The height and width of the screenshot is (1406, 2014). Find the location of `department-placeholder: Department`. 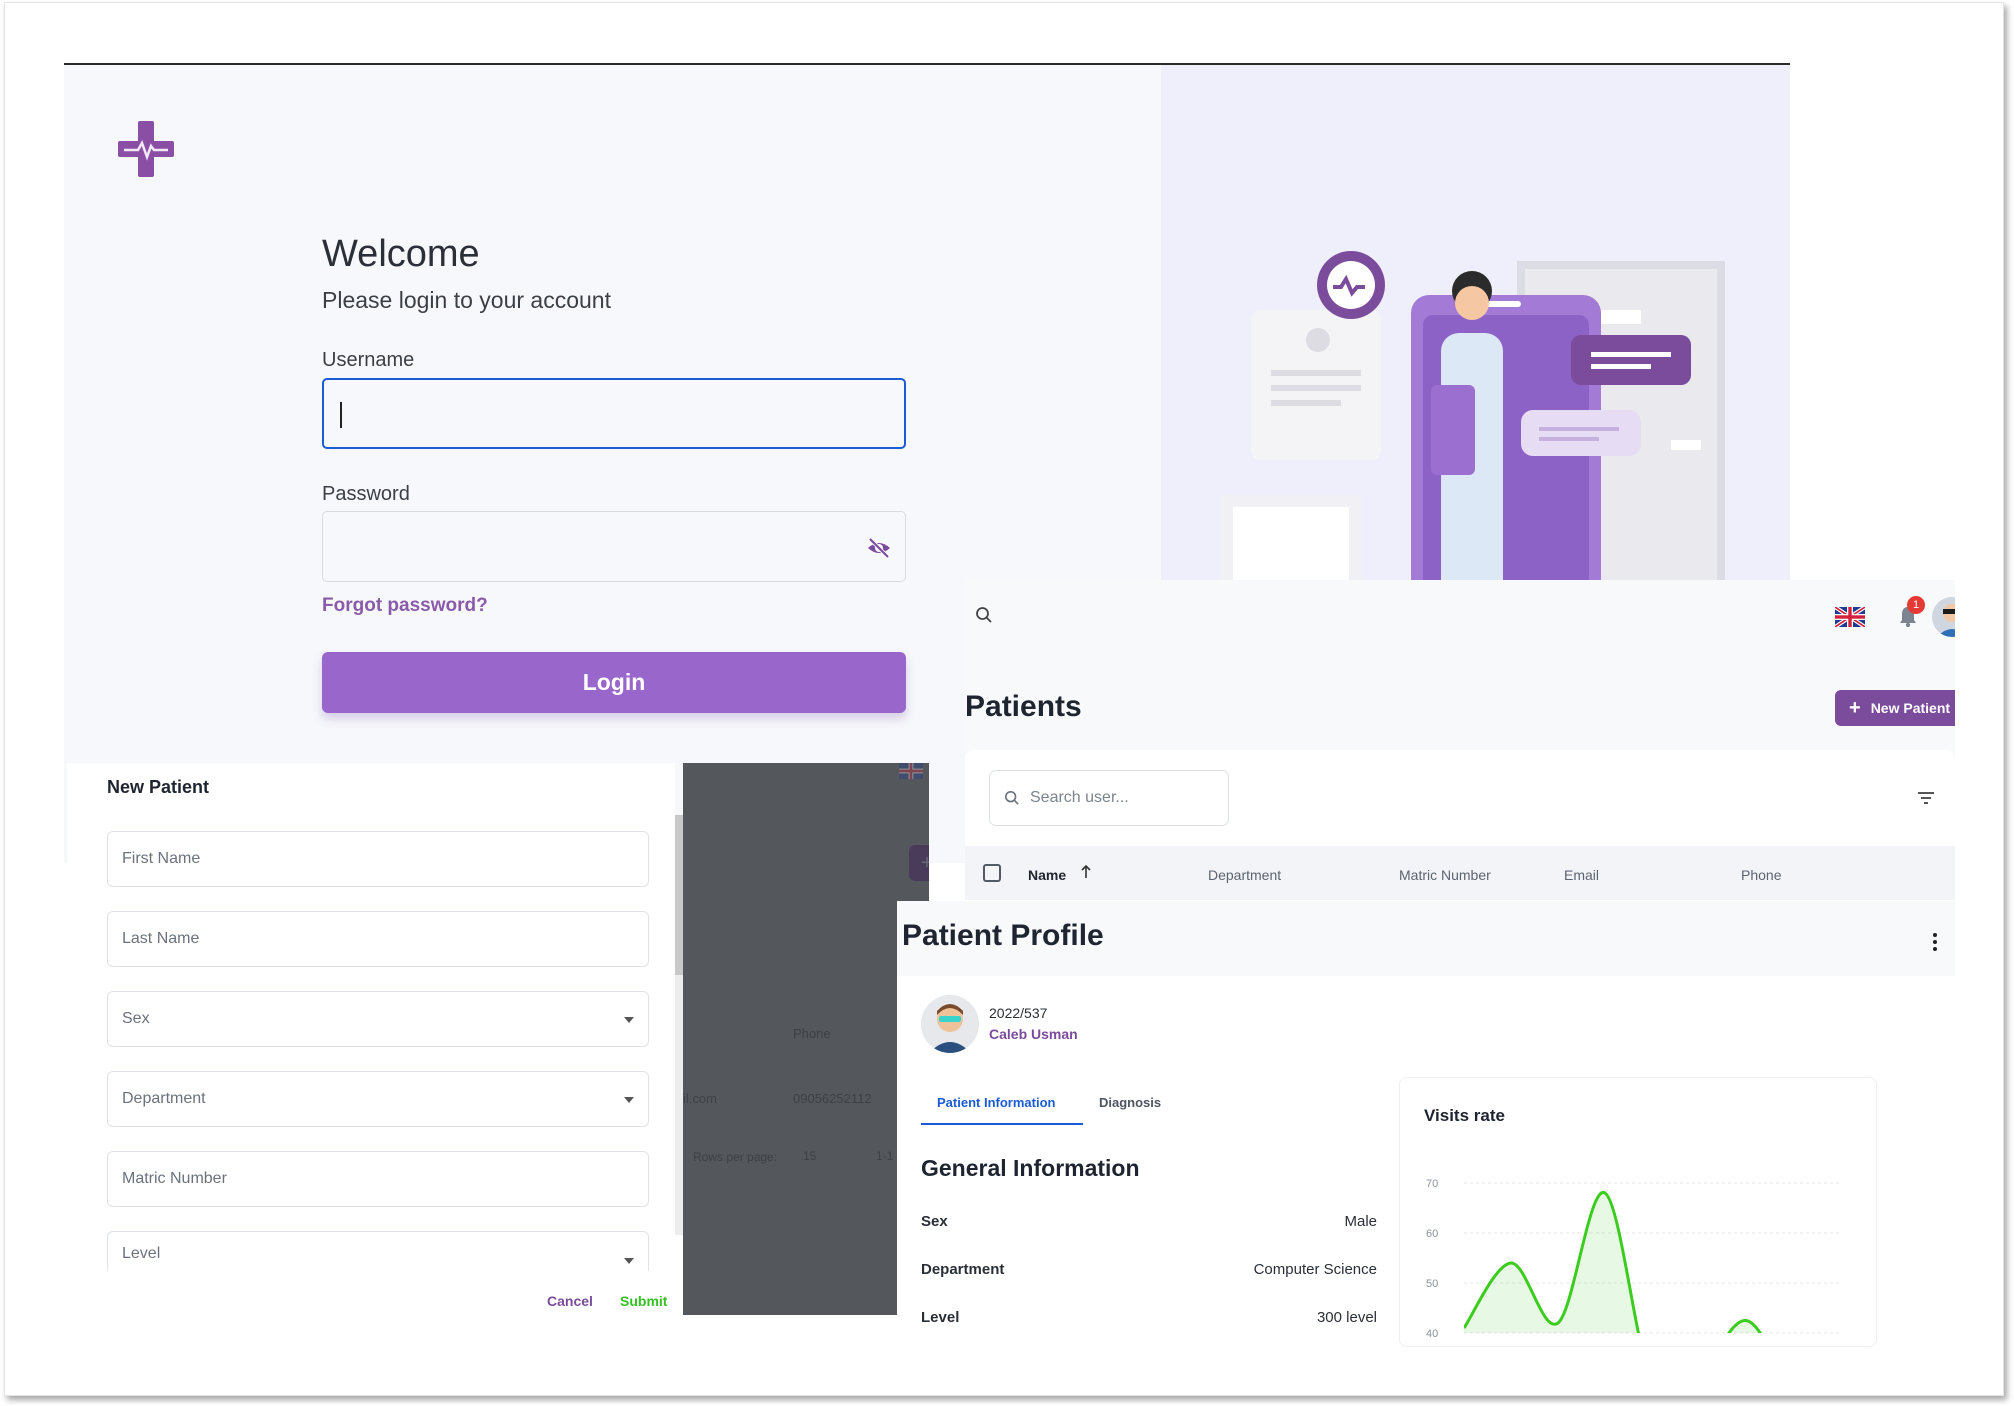

department-placeholder: Department is located at coordinates (164, 1098).